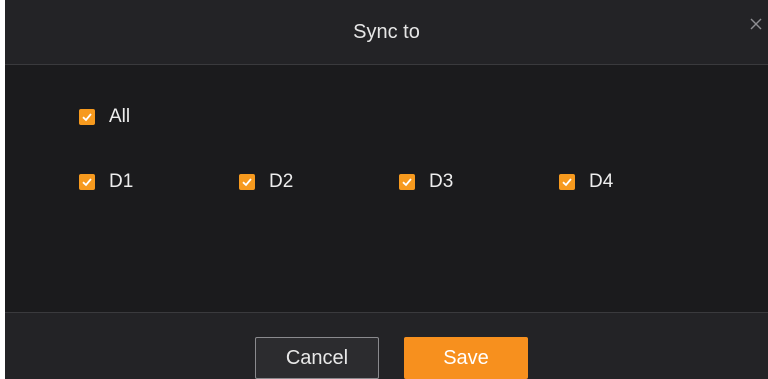  Describe the element at coordinates (281, 181) in the screenshot. I see `checkbox-d2-label: D2` at that location.